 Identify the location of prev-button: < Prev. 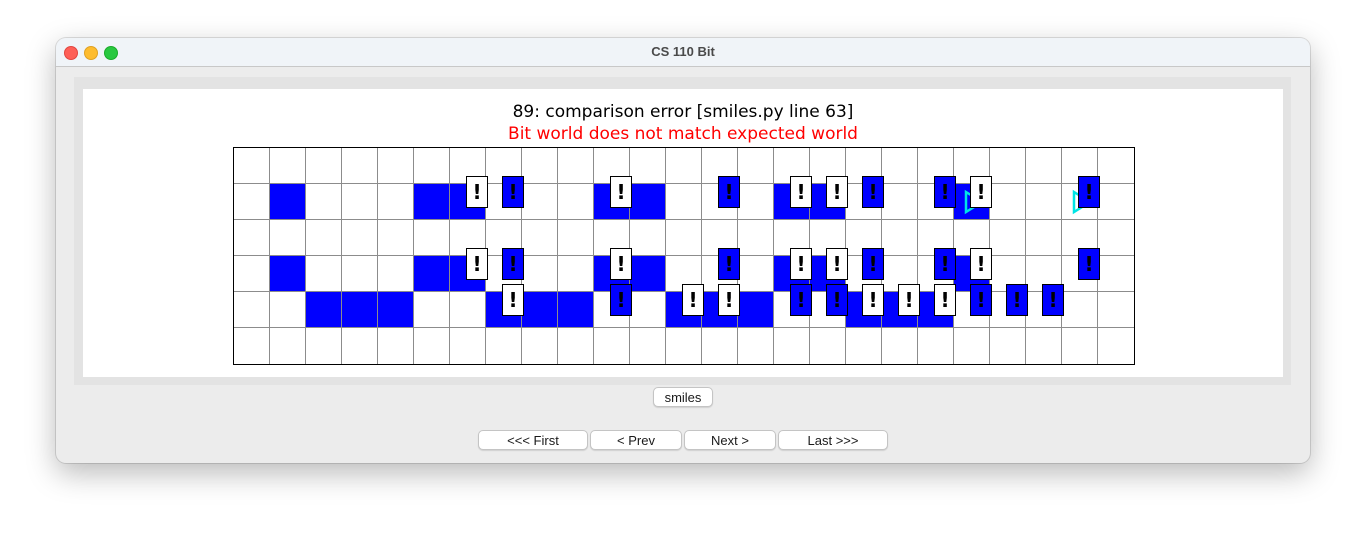
(636, 440).